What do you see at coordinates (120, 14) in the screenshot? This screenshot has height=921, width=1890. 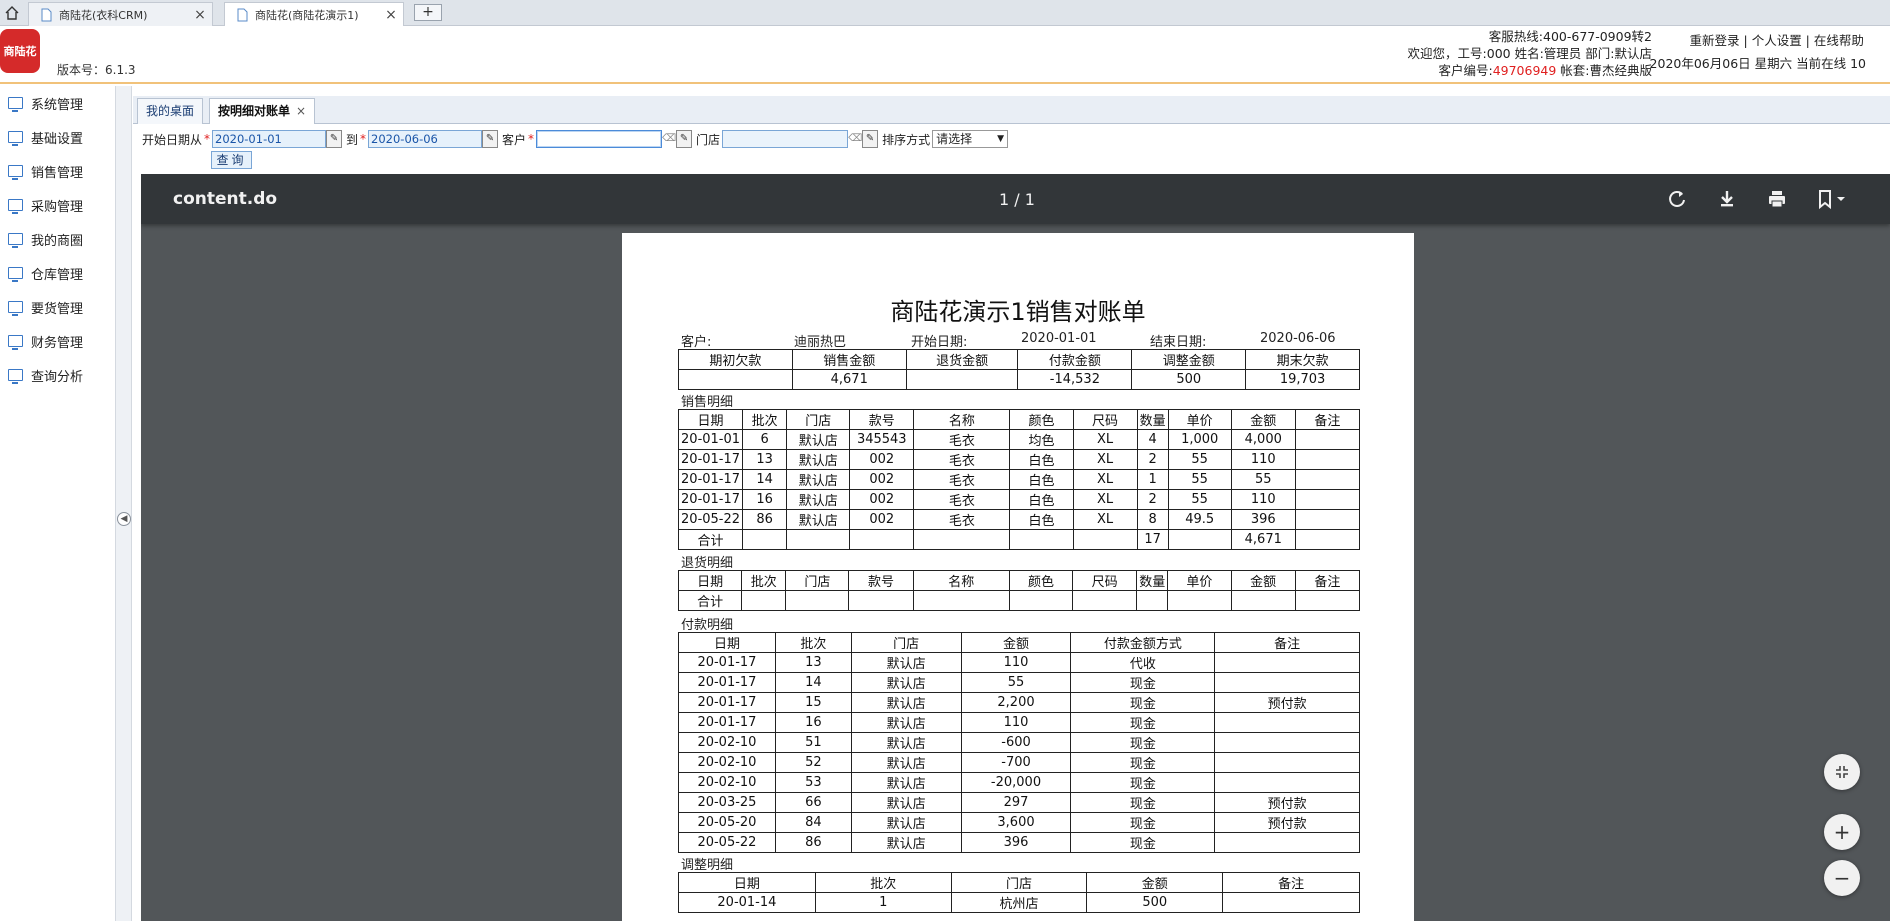 I see `browser-tab-crm: 商陆花(衣科CRM) ×` at bounding box center [120, 14].